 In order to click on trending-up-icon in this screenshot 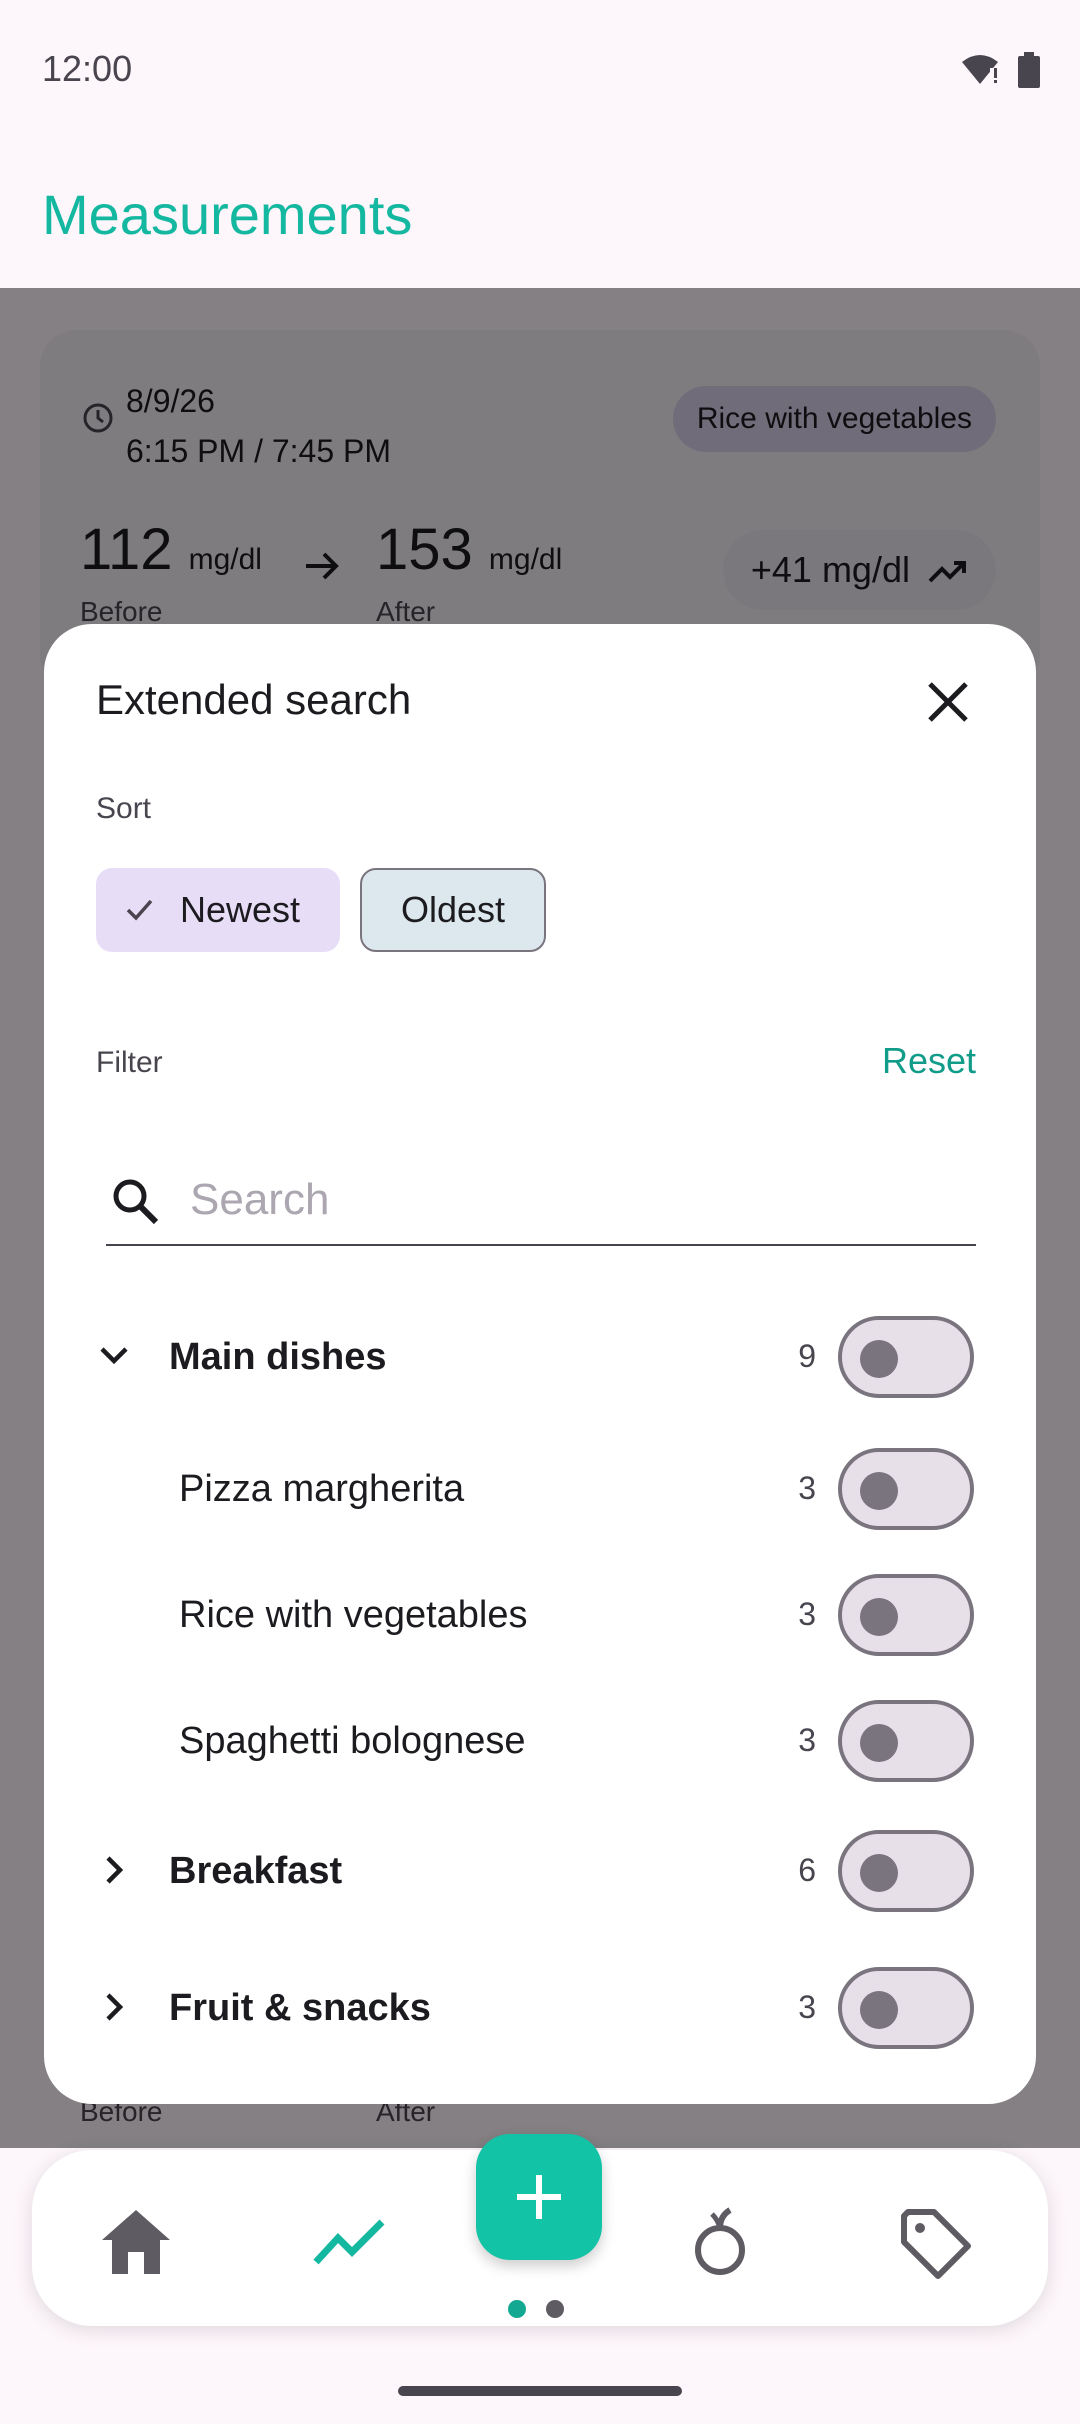, I will do `click(349, 2242)`.